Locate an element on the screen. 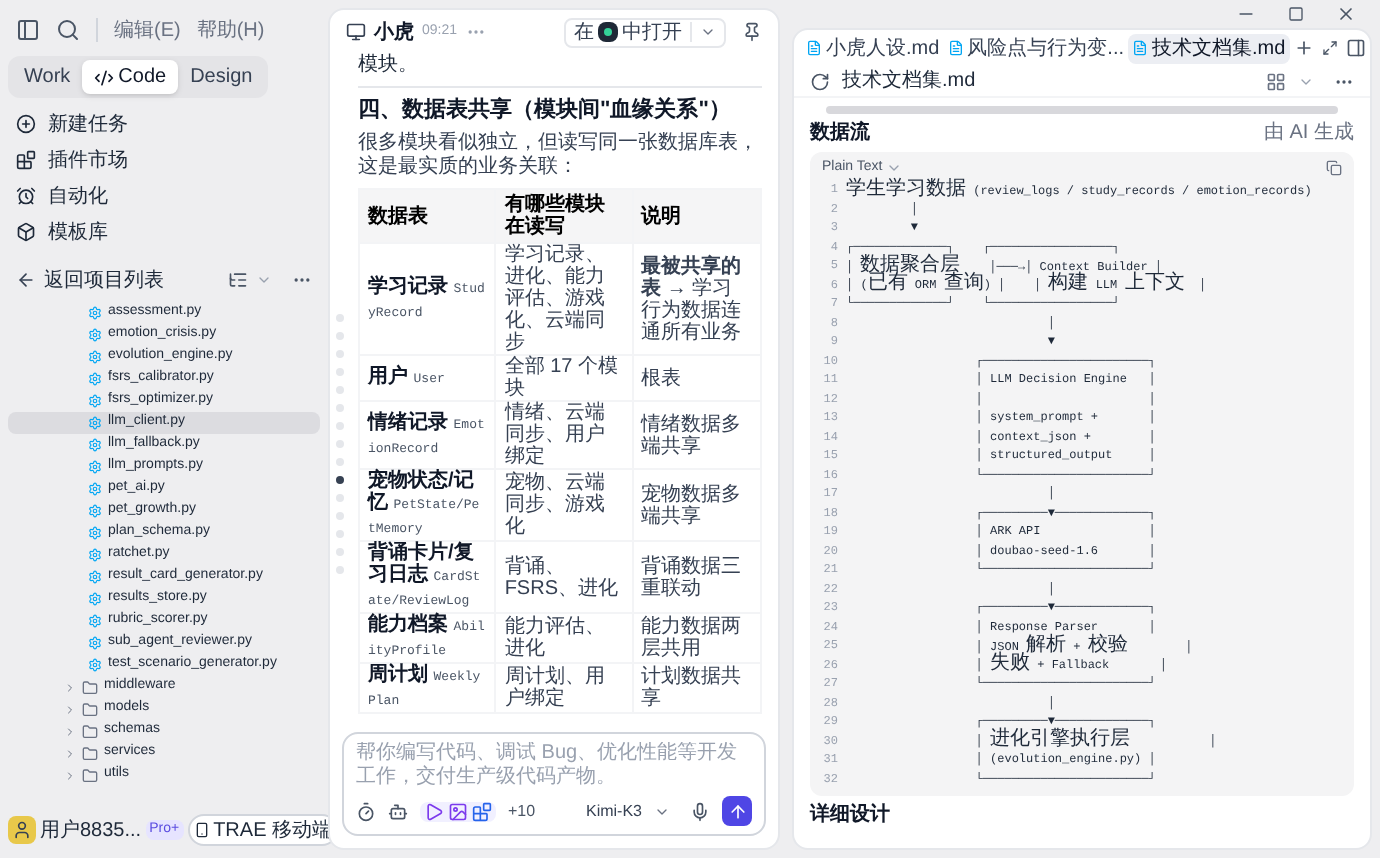 The width and height of the screenshot is (1380, 858). table-cell: 最被共享的表 → 学习行为数据连通所有业务 is located at coordinates (696, 299).